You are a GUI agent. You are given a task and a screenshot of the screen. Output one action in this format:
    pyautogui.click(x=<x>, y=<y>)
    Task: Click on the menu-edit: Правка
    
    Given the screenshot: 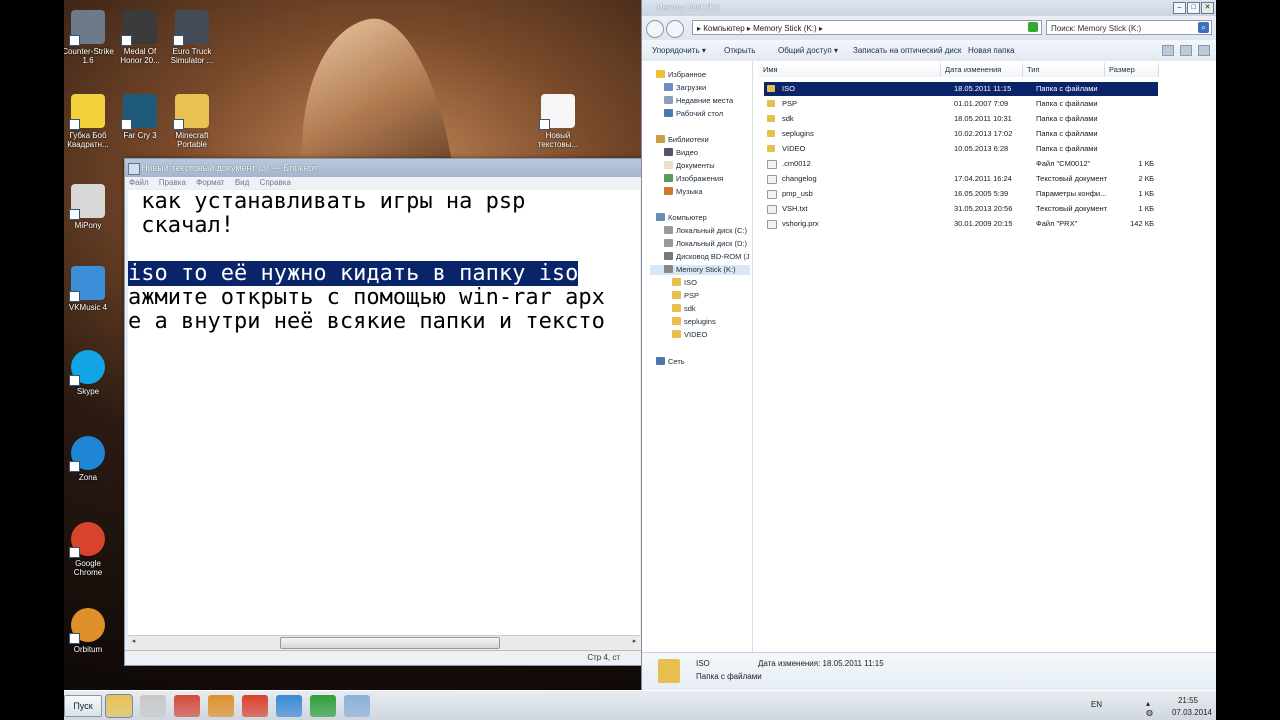 What is the action you would take?
    pyautogui.click(x=172, y=182)
    